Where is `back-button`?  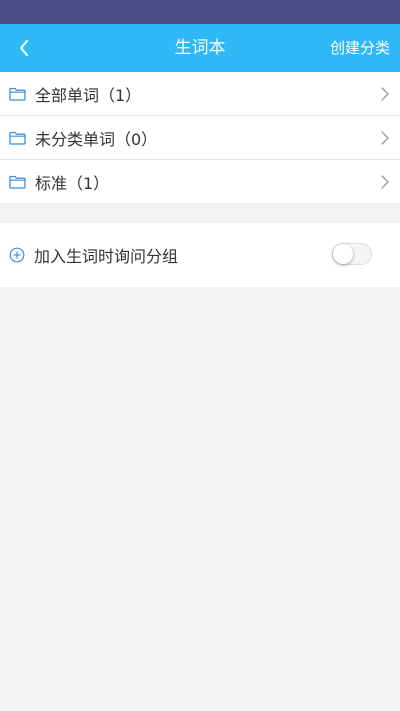
back-button is located at coordinates (24, 48).